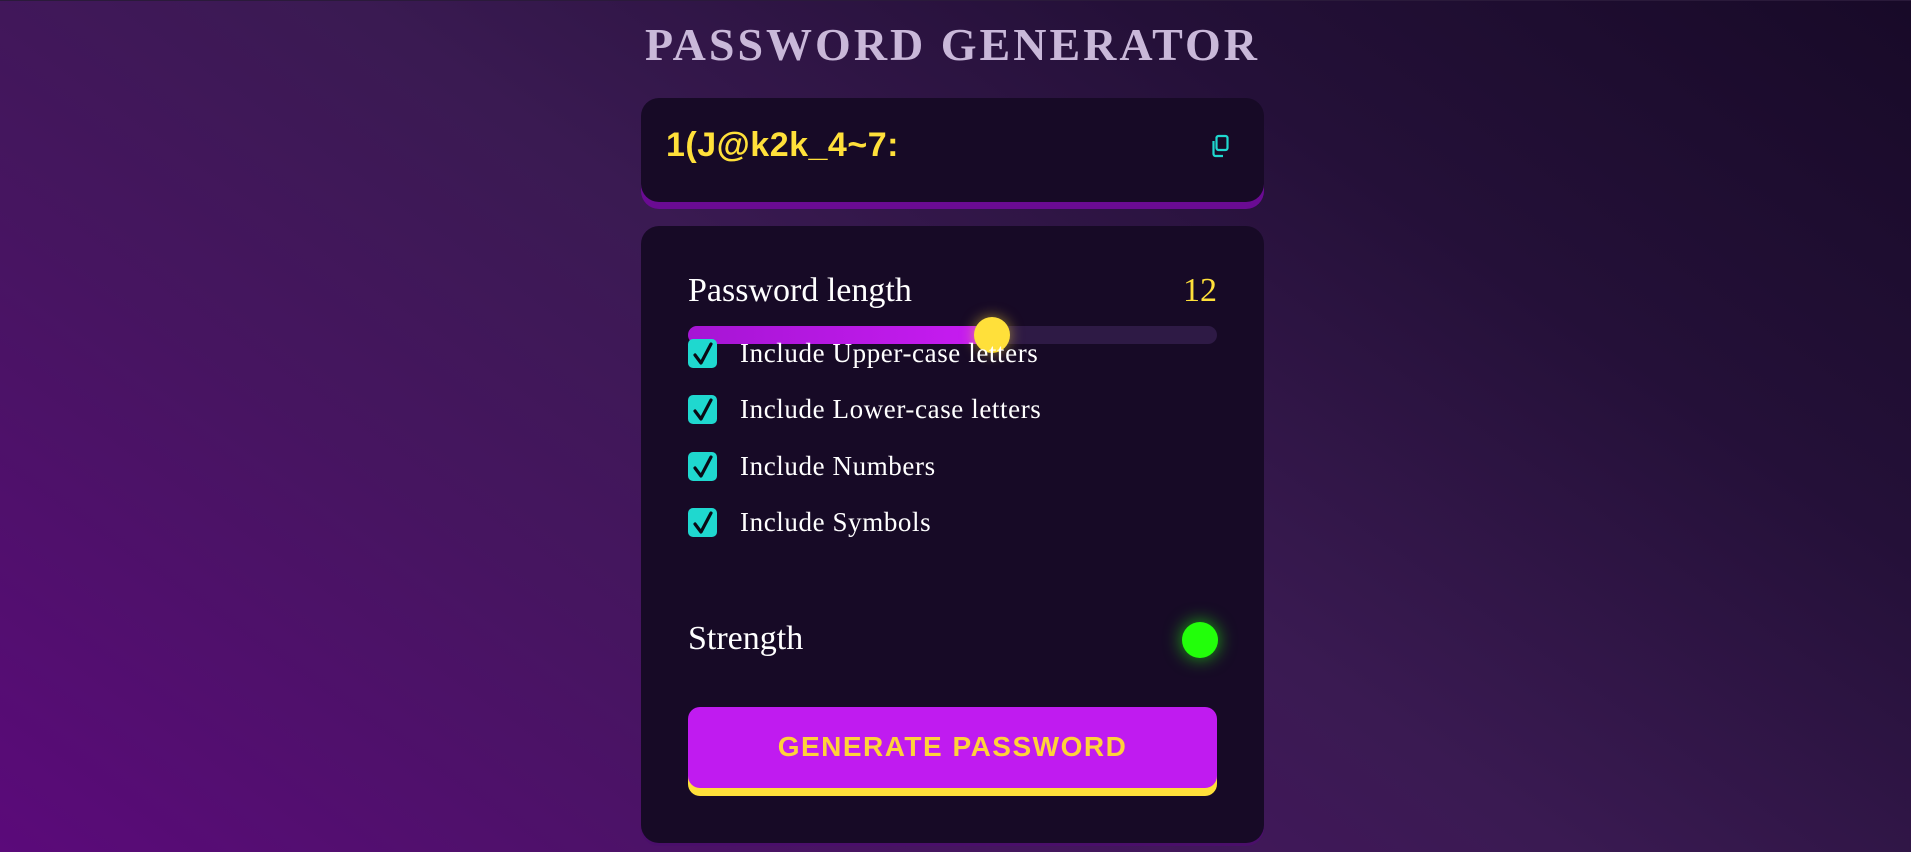 The width and height of the screenshot is (1911, 852). I want to click on generated-password: 1(J@k2k_4~7:, so click(782, 145).